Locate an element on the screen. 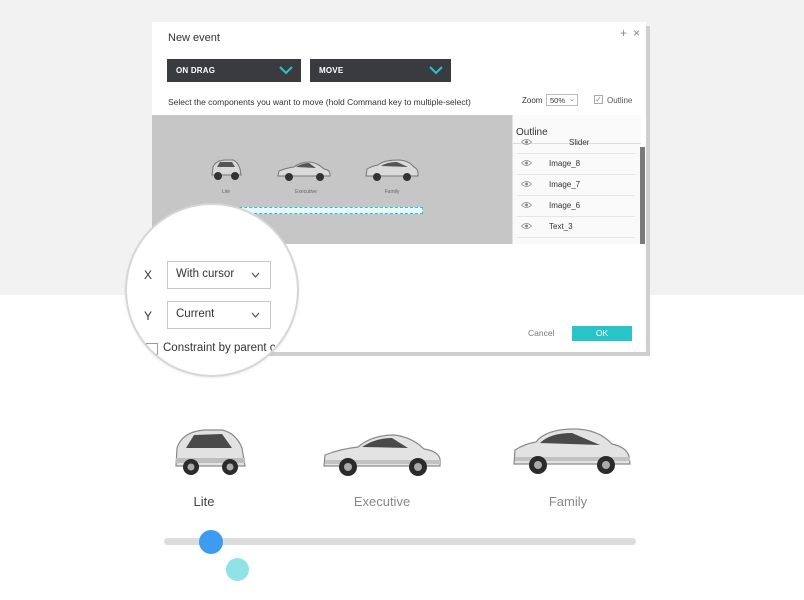 This screenshot has height=600, width=804. action-dropdown: MOVE is located at coordinates (380, 70).